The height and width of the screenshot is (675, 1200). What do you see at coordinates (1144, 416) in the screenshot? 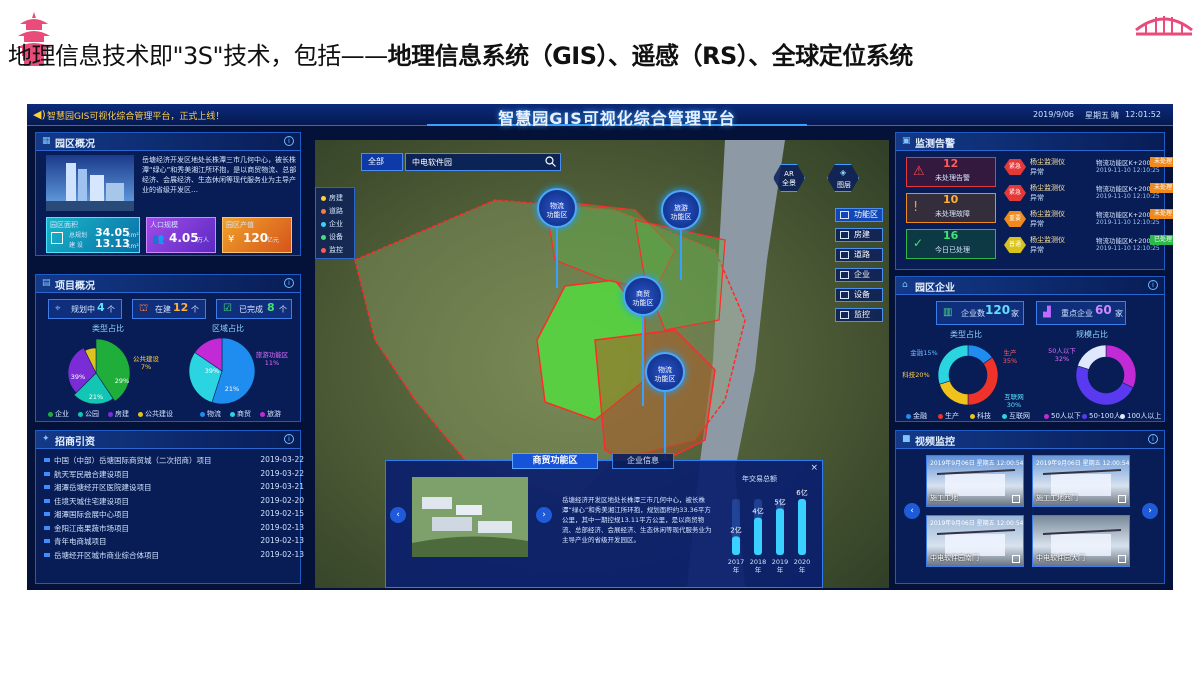
I see `legend-text: 100人以上` at bounding box center [1144, 416].